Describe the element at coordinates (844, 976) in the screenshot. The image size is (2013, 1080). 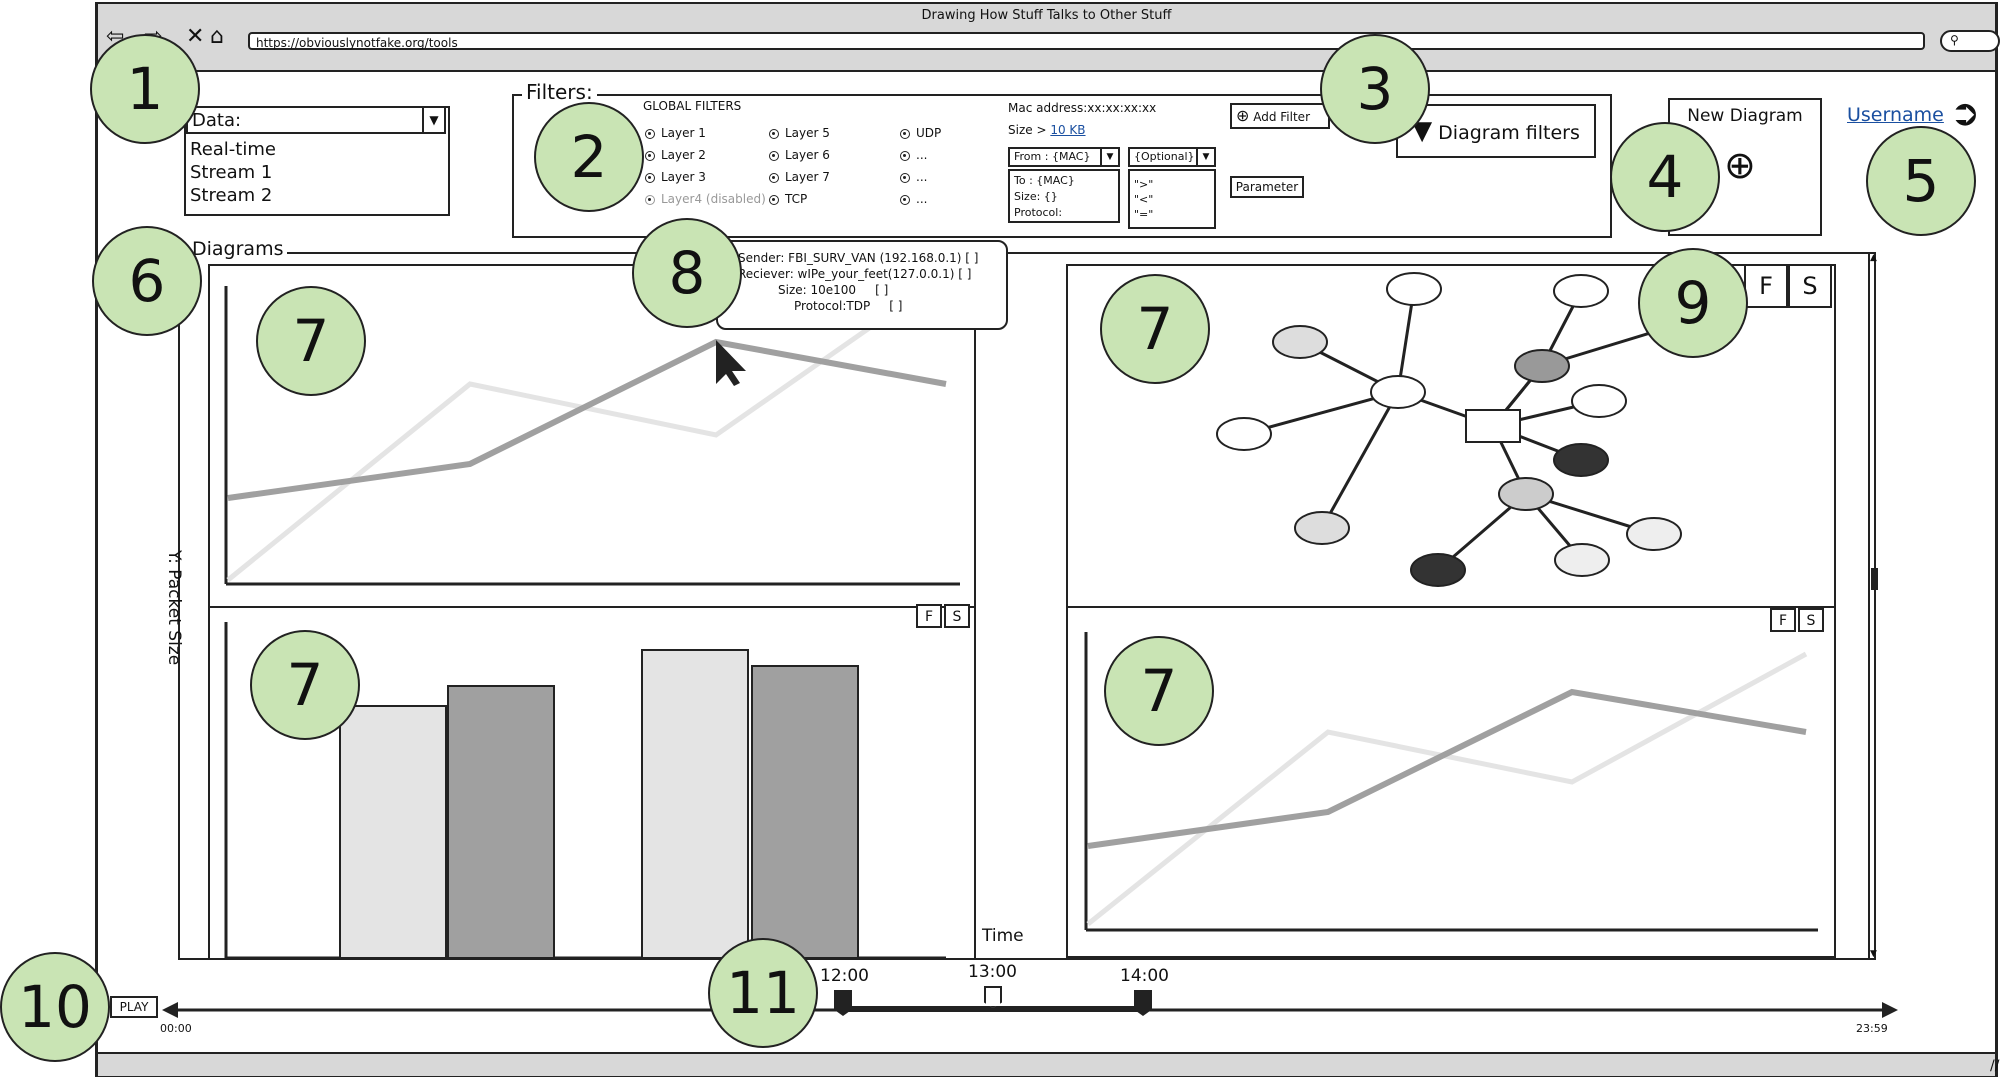
I see `timeline-mark-1200: 12:00` at that location.